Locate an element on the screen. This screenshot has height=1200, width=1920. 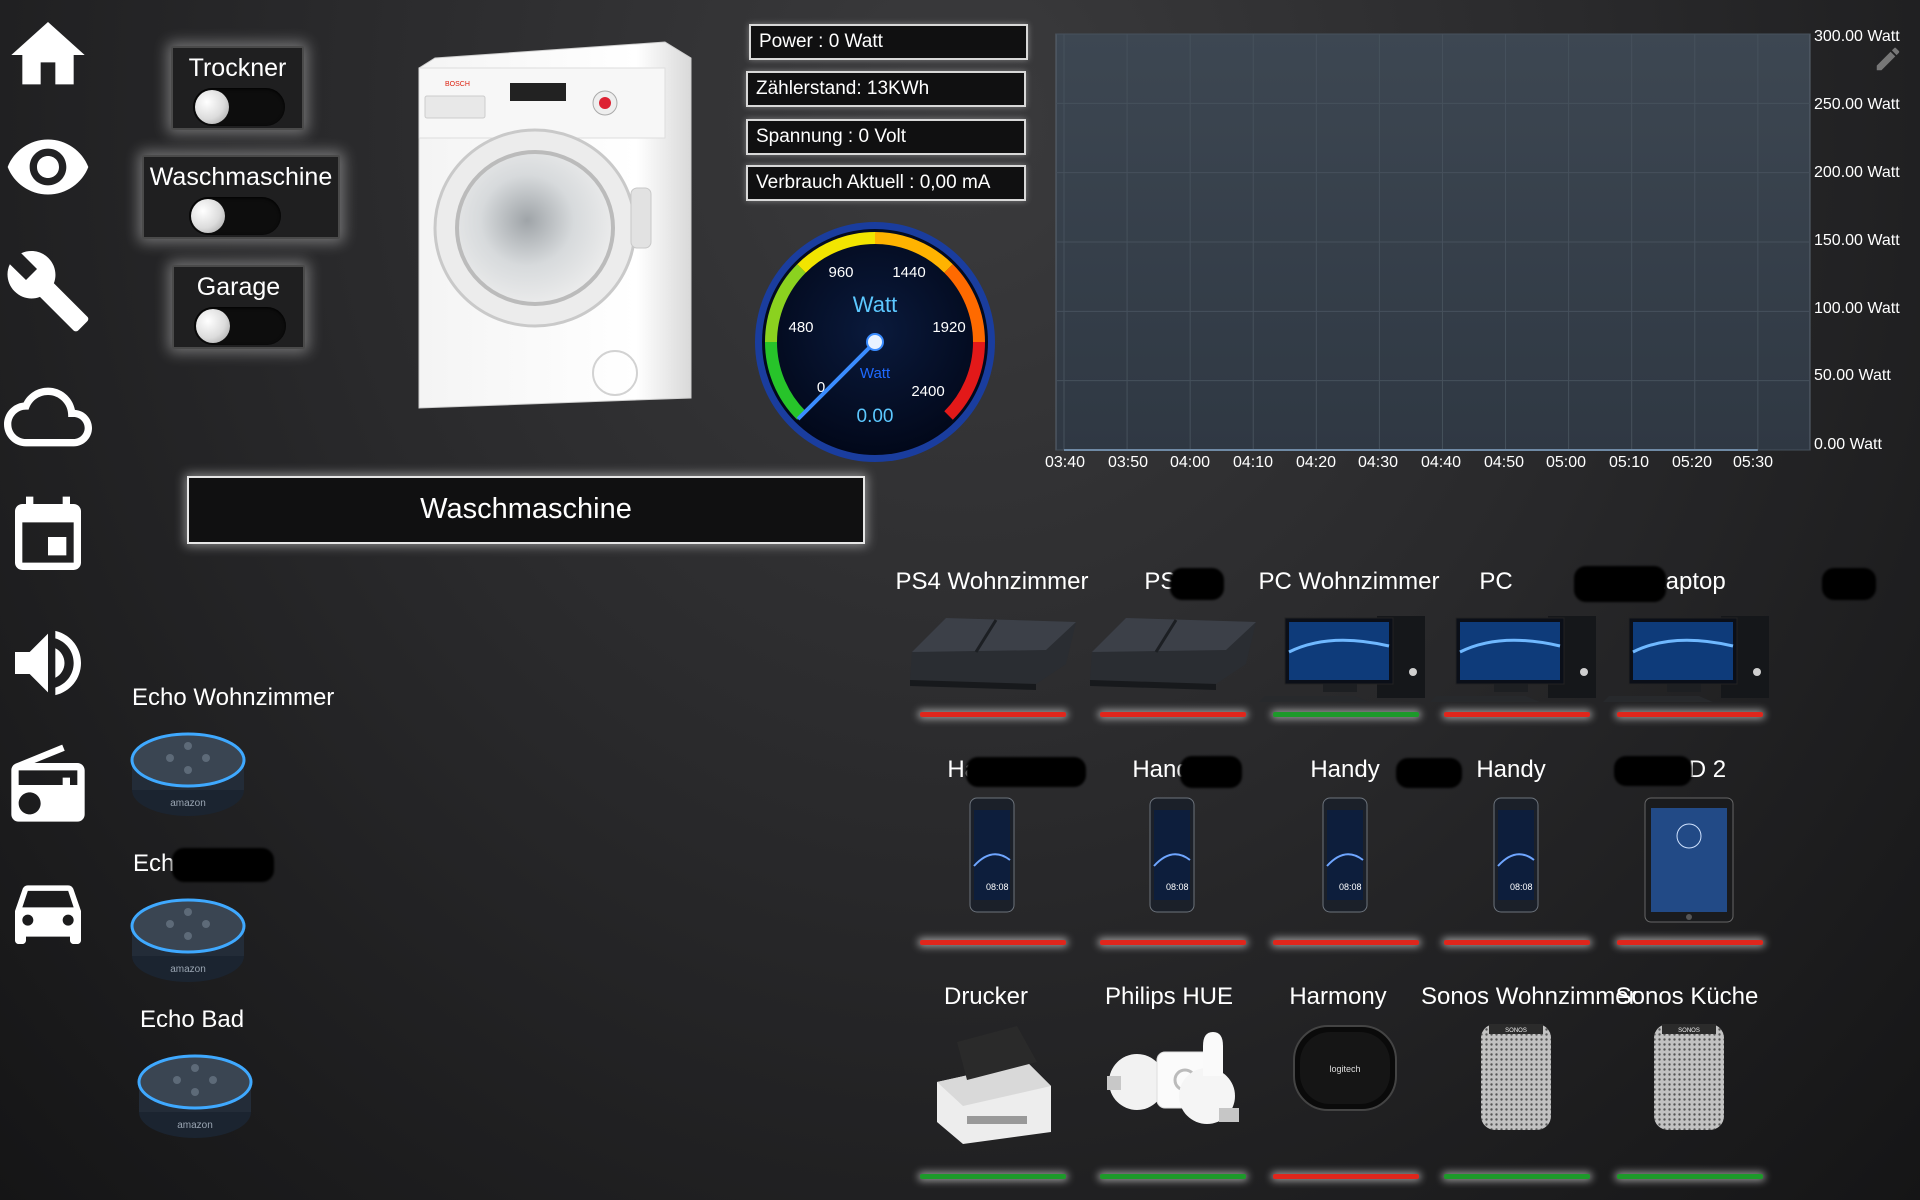
chart-x-tick-label: 04:00 is located at coordinates (1190, 462).